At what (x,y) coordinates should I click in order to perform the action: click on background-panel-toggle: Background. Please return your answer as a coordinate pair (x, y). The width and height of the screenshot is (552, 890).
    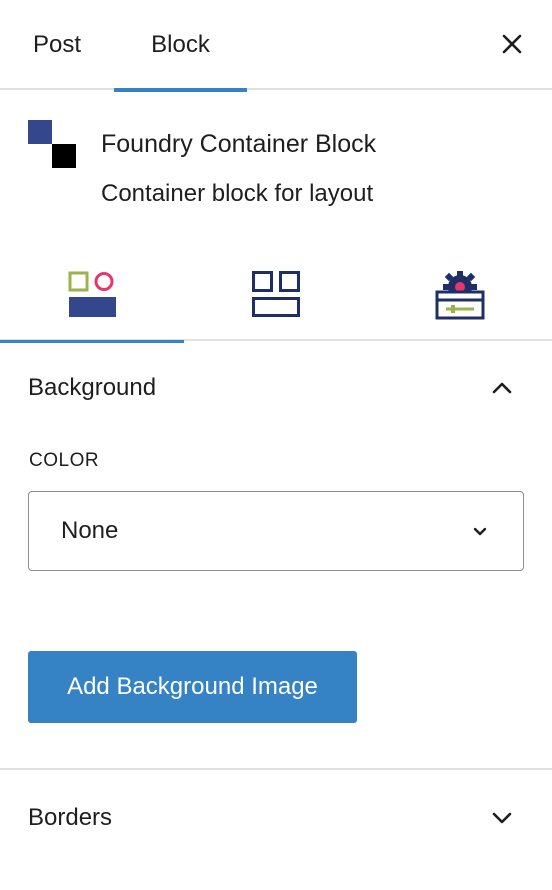
    Looking at the image, I should click on (276, 388).